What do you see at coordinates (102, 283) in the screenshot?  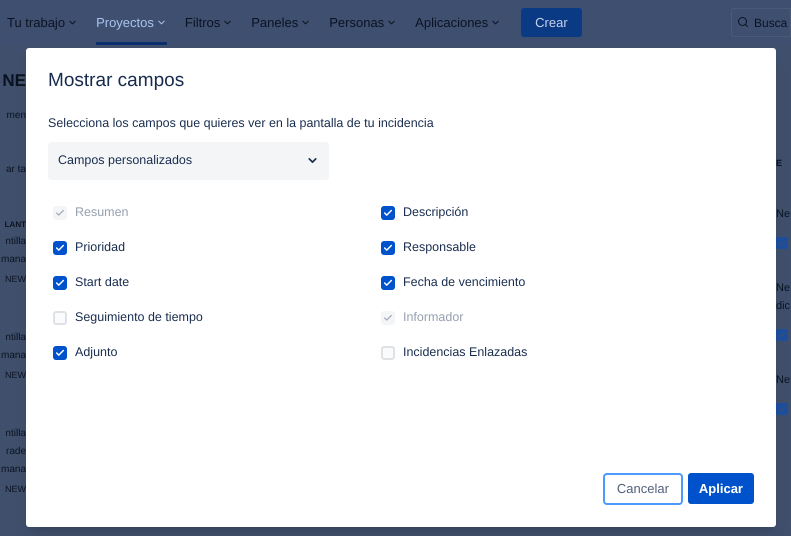 I see `field-label: Start date` at bounding box center [102, 283].